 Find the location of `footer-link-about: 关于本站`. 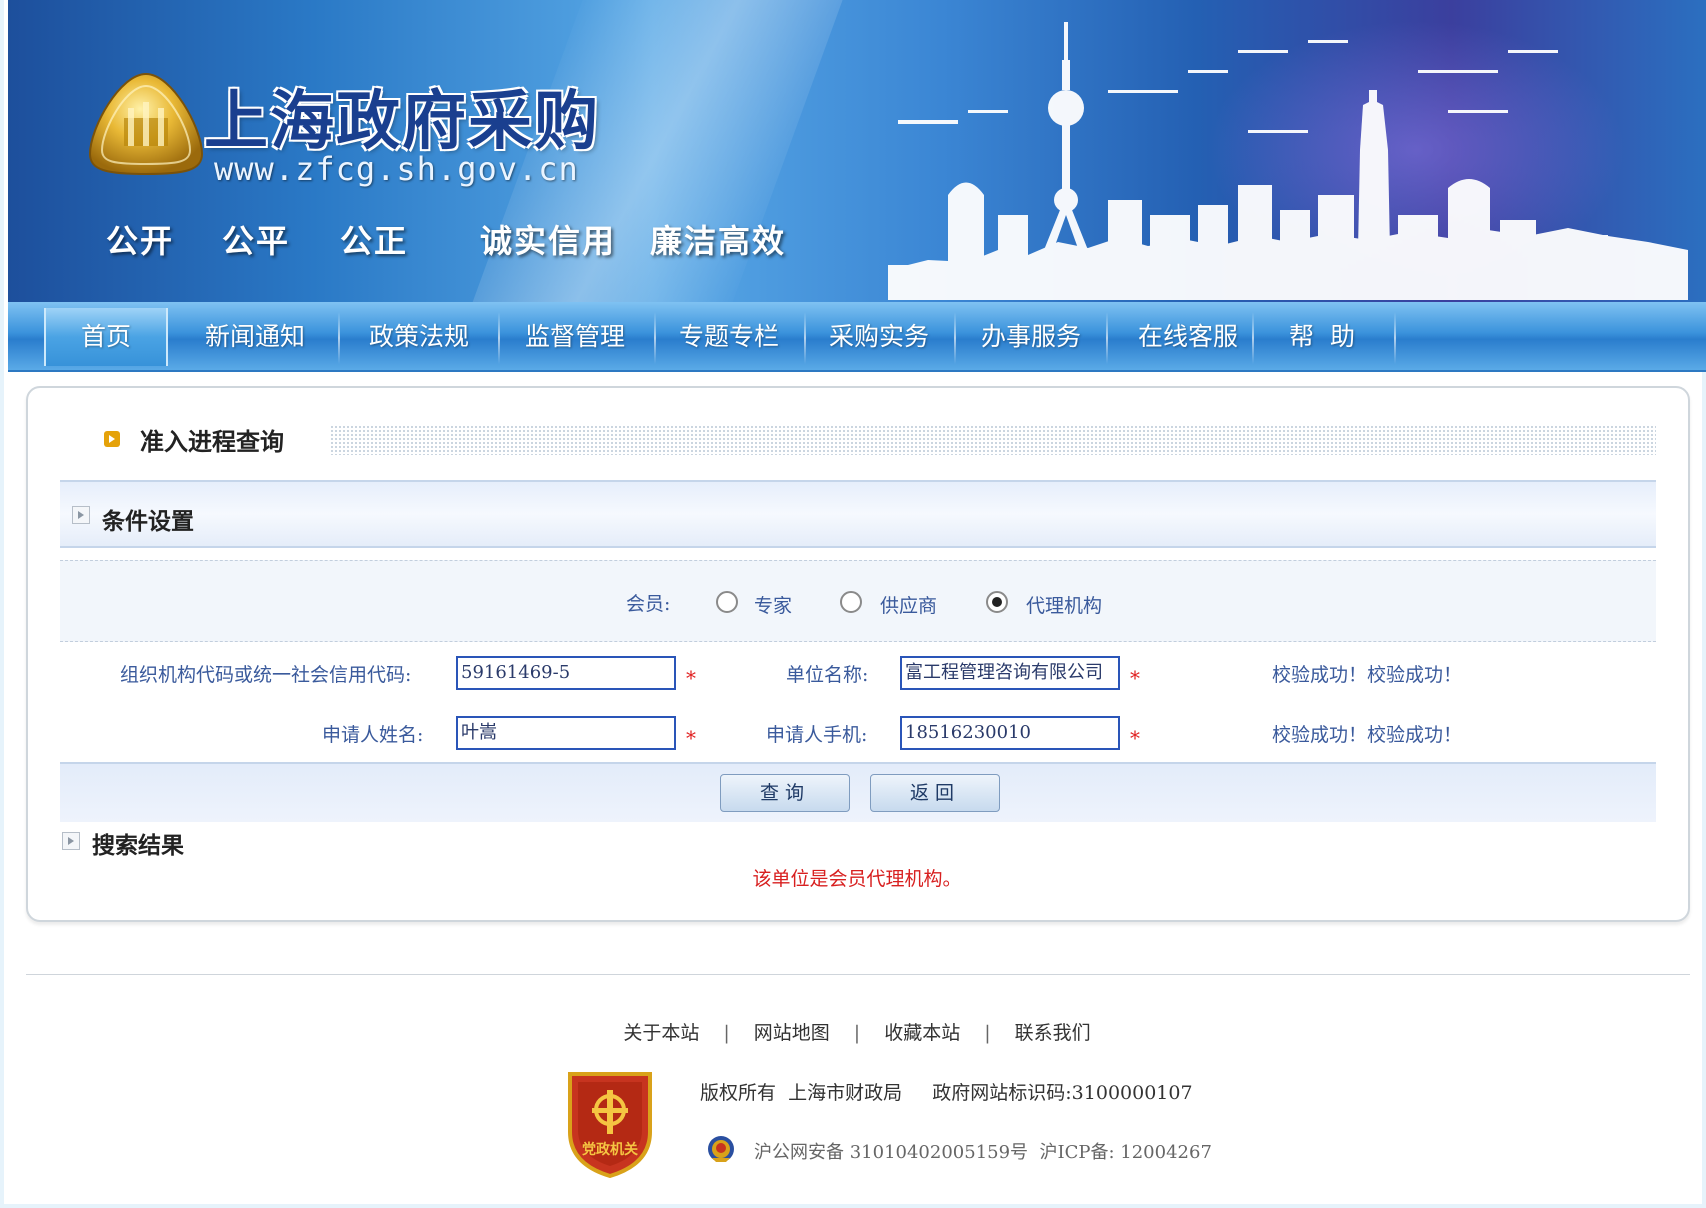

footer-link-about: 关于本站 is located at coordinates (661, 1033).